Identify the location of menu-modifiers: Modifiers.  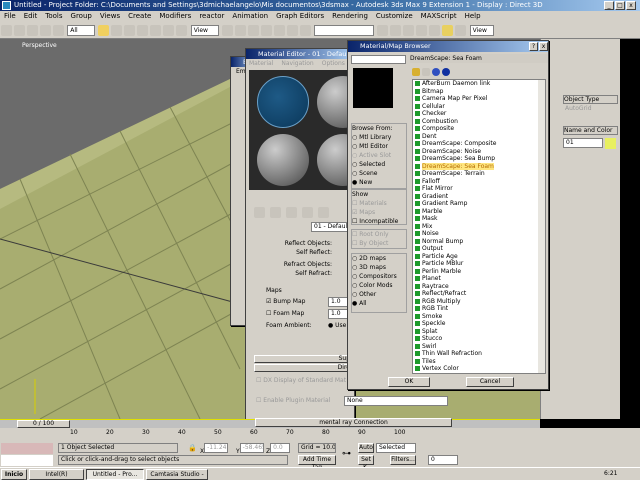
(175, 16).